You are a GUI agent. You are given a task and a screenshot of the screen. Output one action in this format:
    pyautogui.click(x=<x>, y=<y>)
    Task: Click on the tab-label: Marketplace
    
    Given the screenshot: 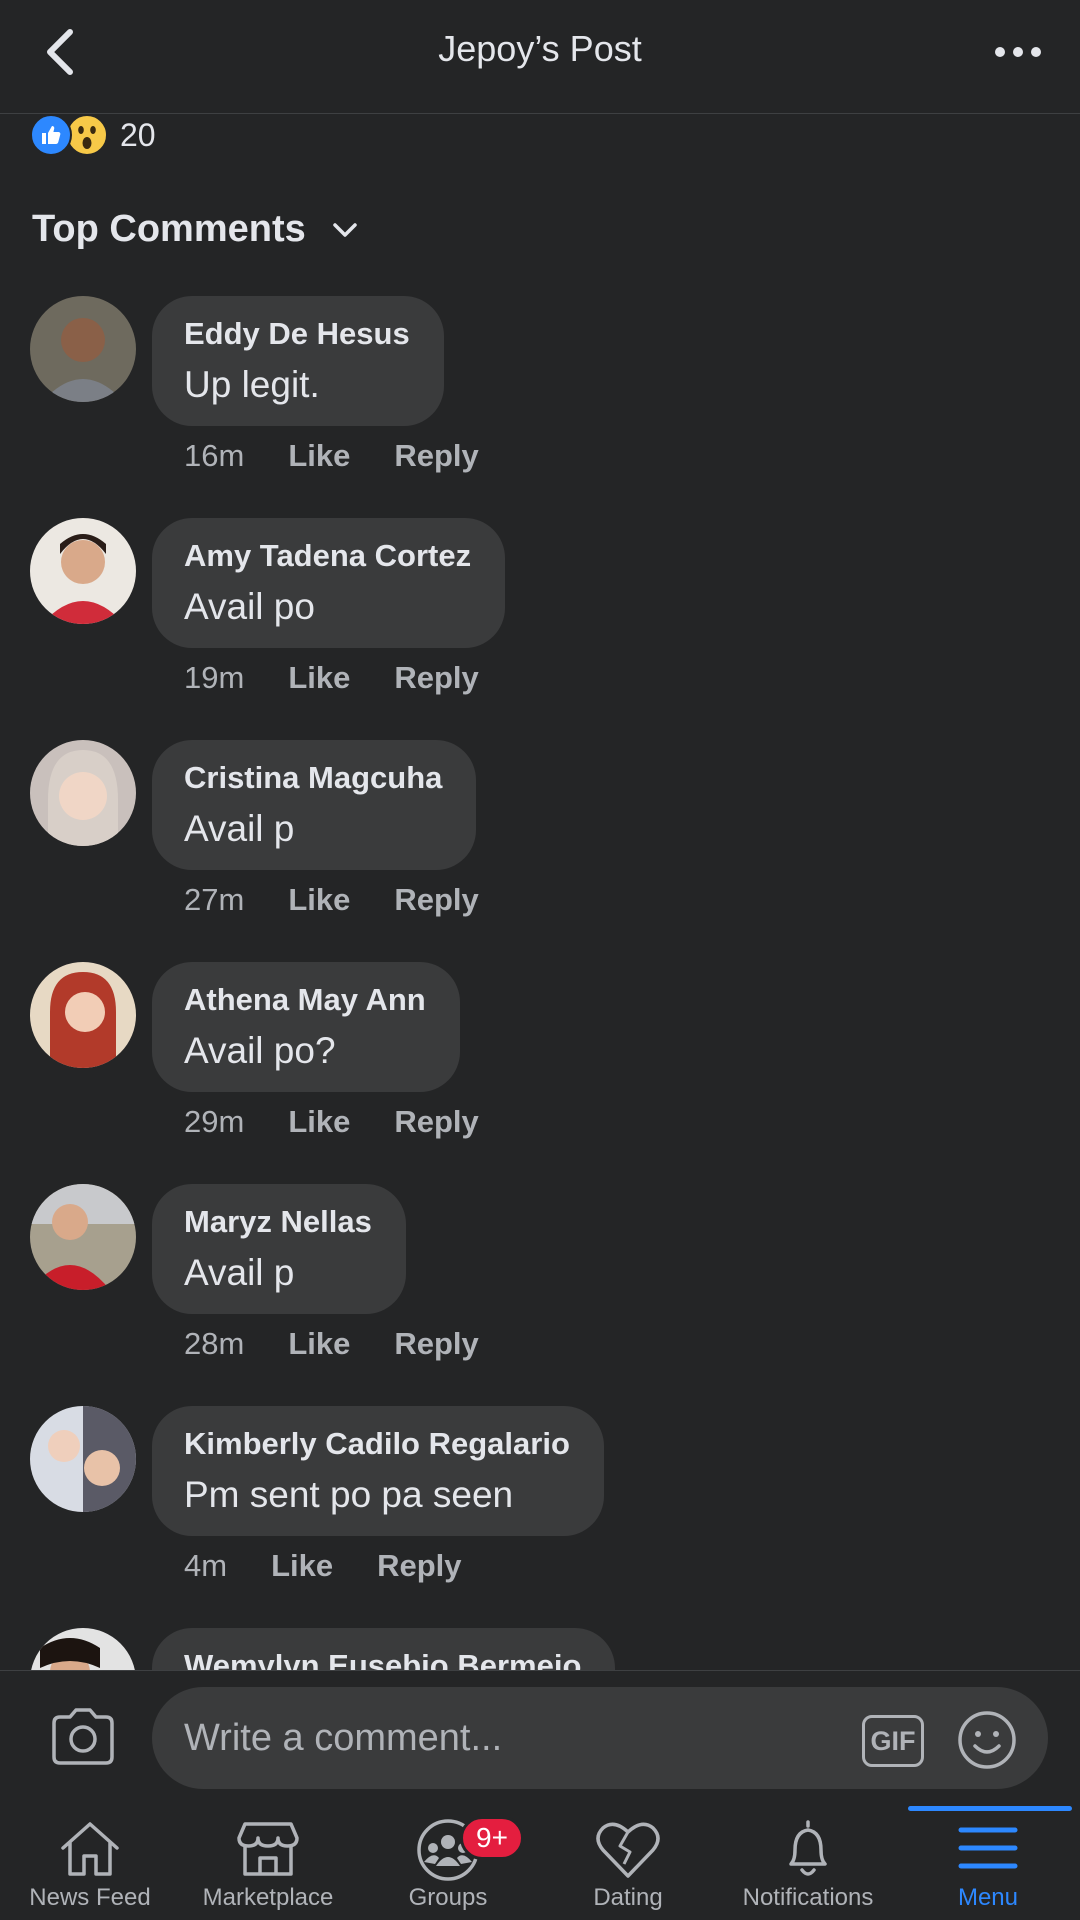 What is the action you would take?
    pyautogui.click(x=268, y=1897)
    